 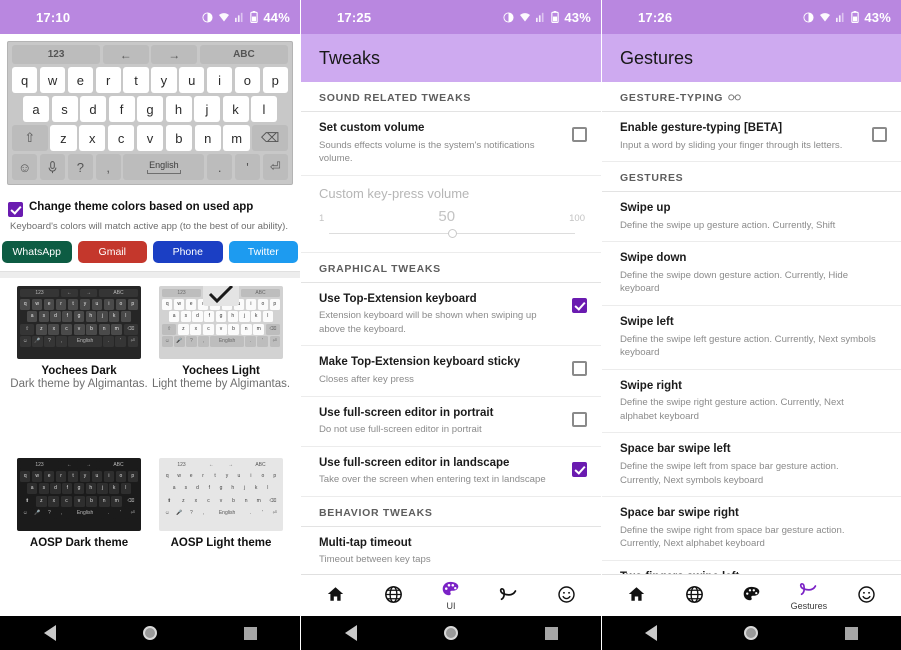 I want to click on key-arrow-right: →, so click(x=174, y=54).